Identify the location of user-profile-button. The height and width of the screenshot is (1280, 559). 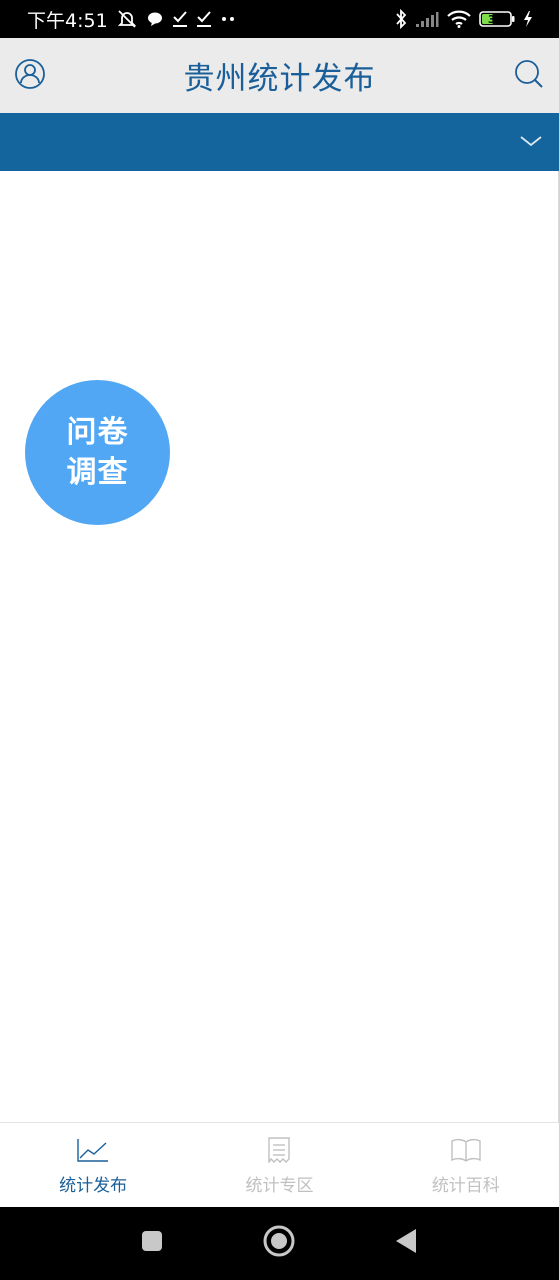
(30, 75).